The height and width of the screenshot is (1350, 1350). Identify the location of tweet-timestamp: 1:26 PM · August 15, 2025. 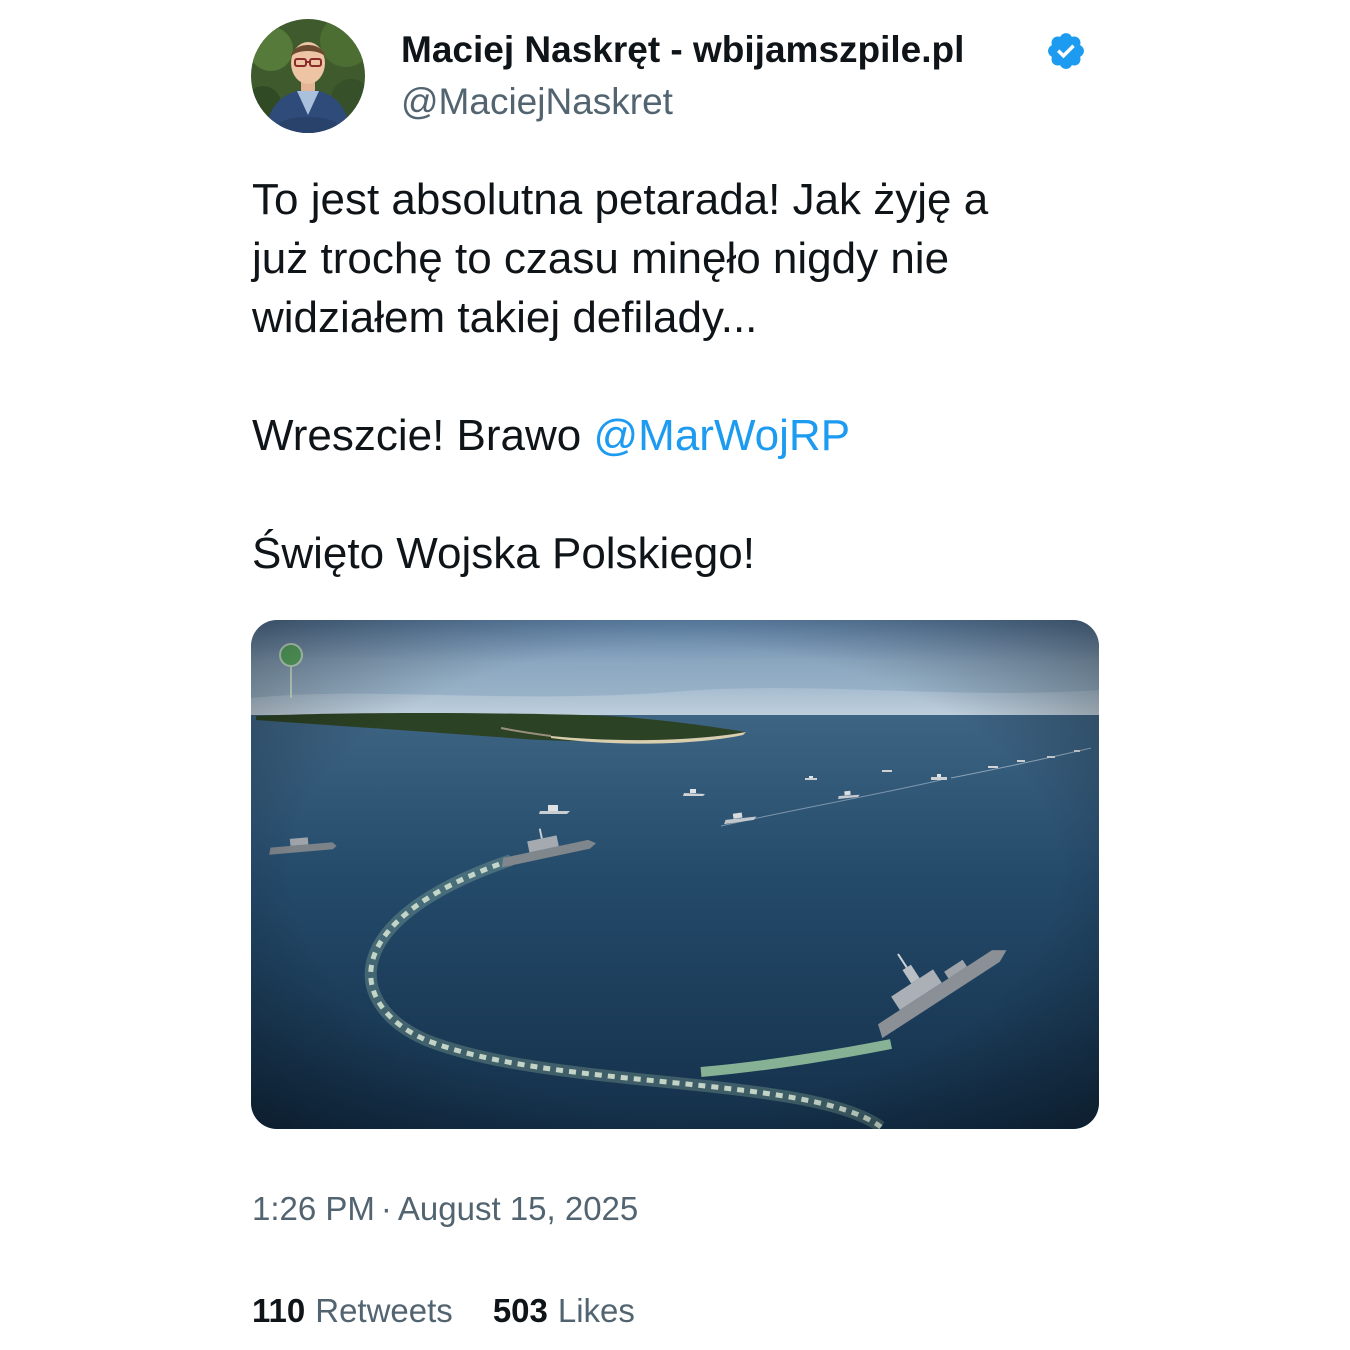
(445, 1209).